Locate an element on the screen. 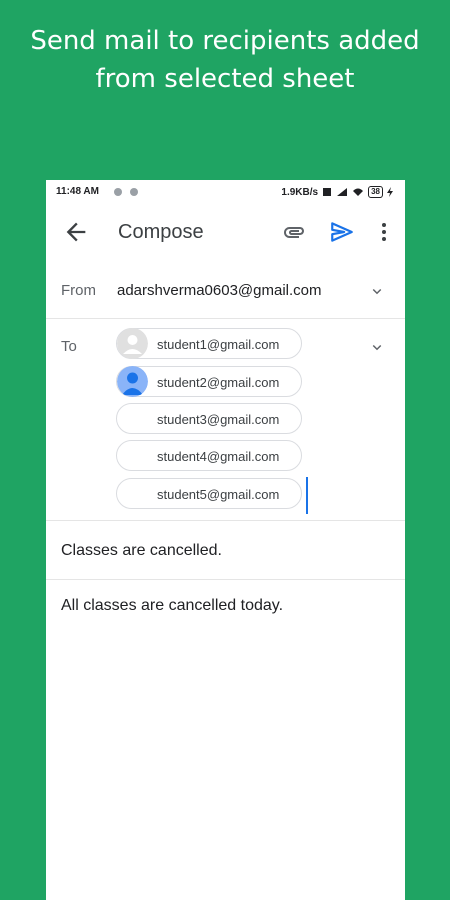 The width and height of the screenshot is (450, 900). recipient-email: student3@gmail.com is located at coordinates (218, 419).